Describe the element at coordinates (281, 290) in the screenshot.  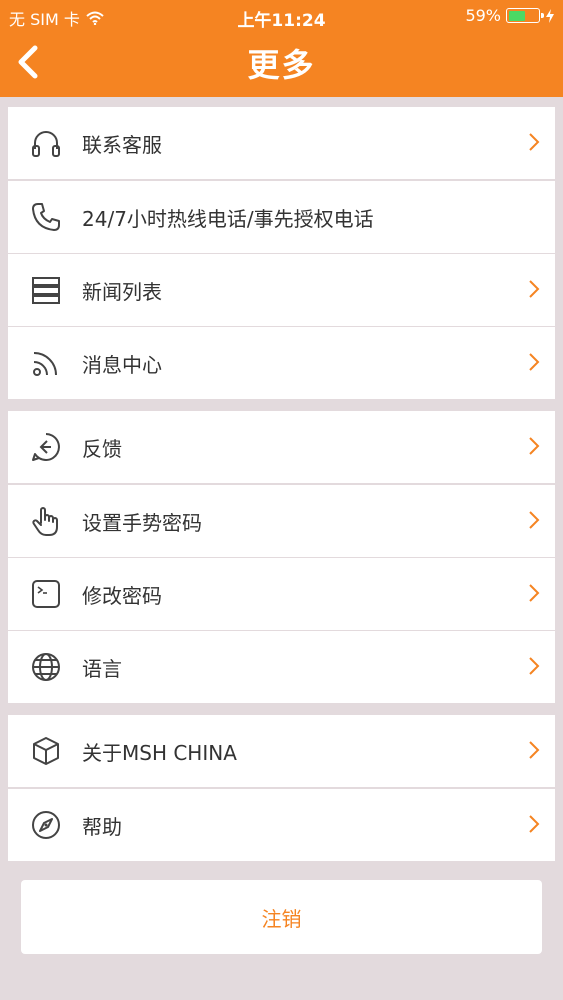
I see `menu-item-news-list: 新闻列表` at that location.